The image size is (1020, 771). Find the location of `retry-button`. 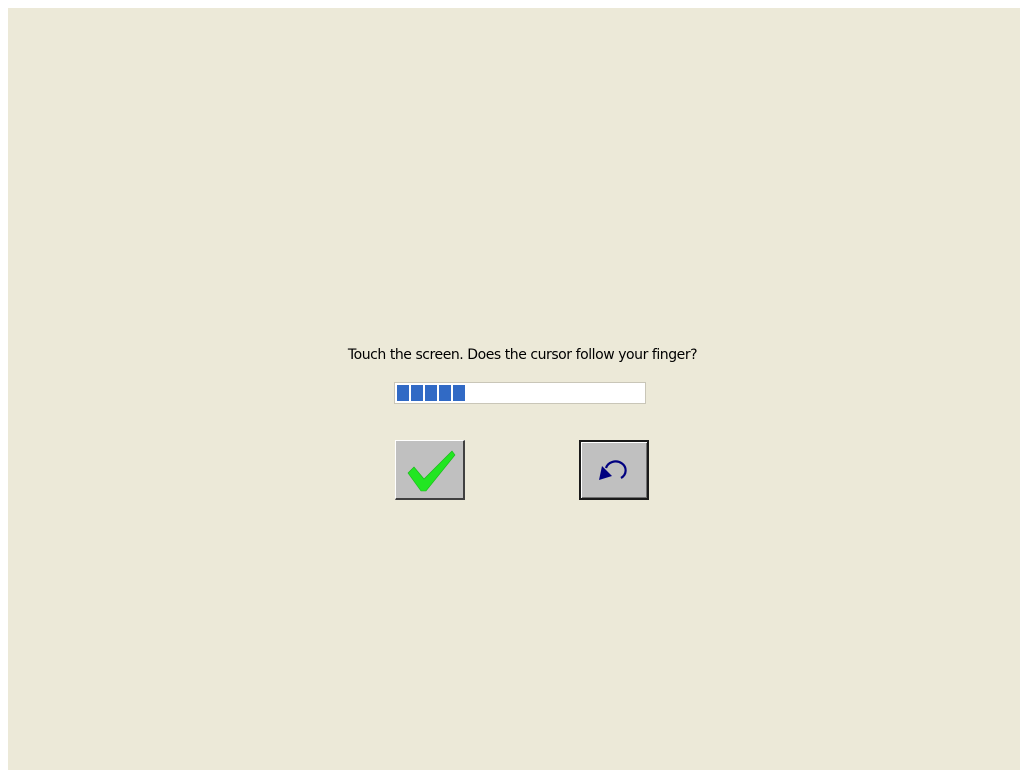

retry-button is located at coordinates (614, 470).